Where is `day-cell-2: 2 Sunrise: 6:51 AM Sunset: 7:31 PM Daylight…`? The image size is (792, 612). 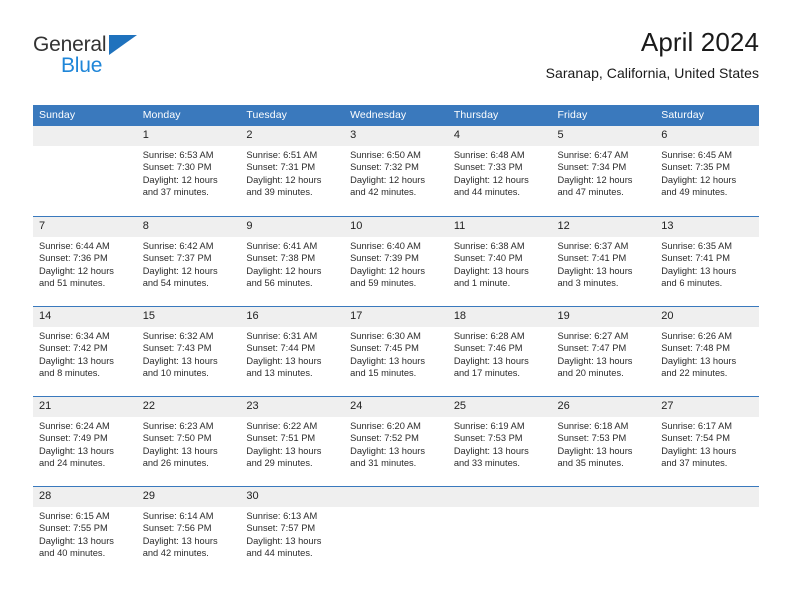 day-cell-2: 2 Sunrise: 6:51 AM Sunset: 7:31 PM Daylight… is located at coordinates (292, 171).